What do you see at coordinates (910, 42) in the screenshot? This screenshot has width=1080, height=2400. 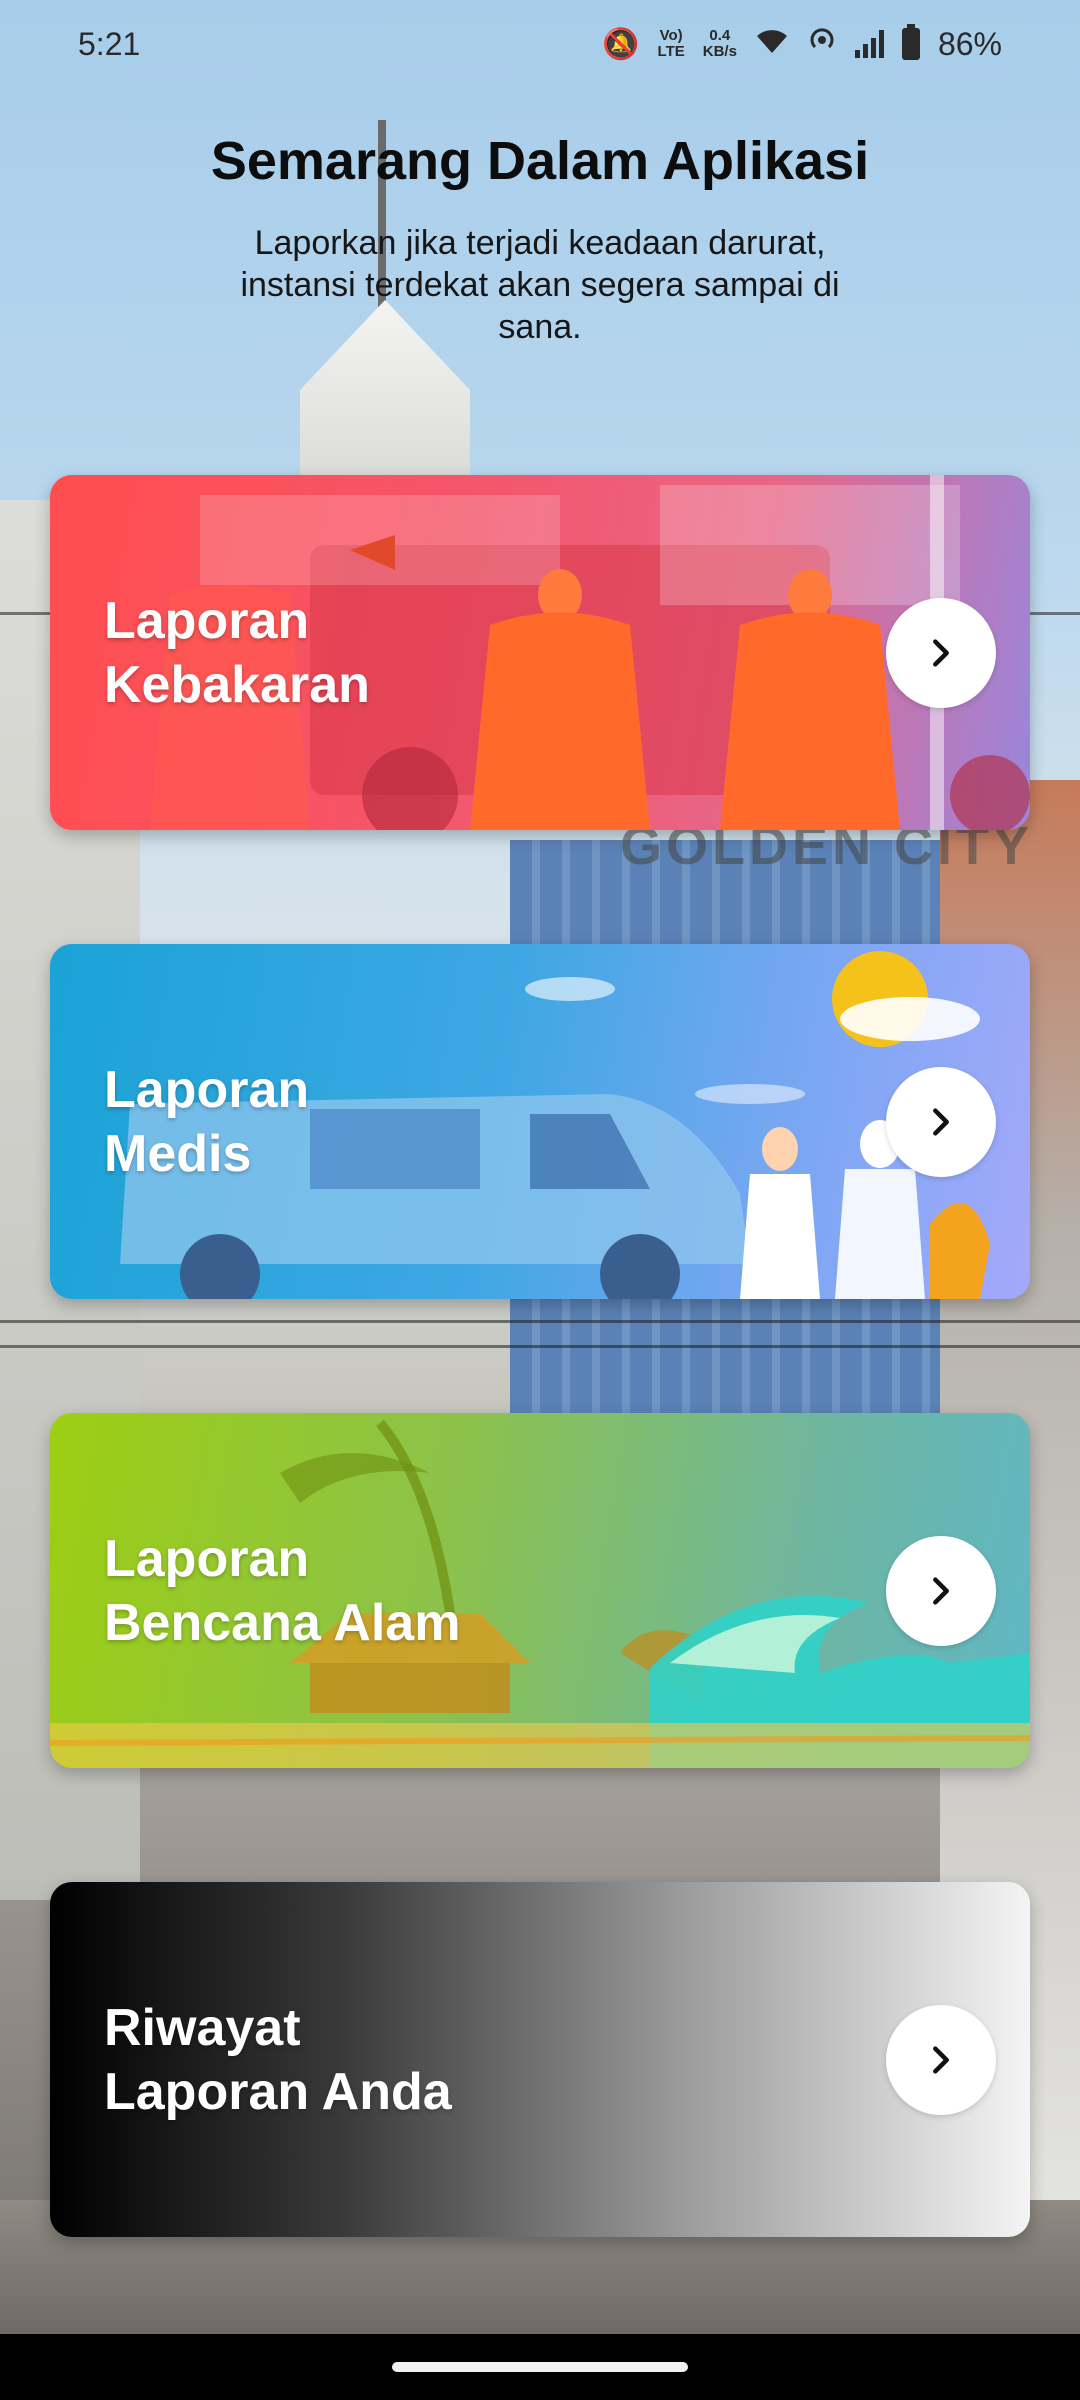 I see `battery-icon` at bounding box center [910, 42].